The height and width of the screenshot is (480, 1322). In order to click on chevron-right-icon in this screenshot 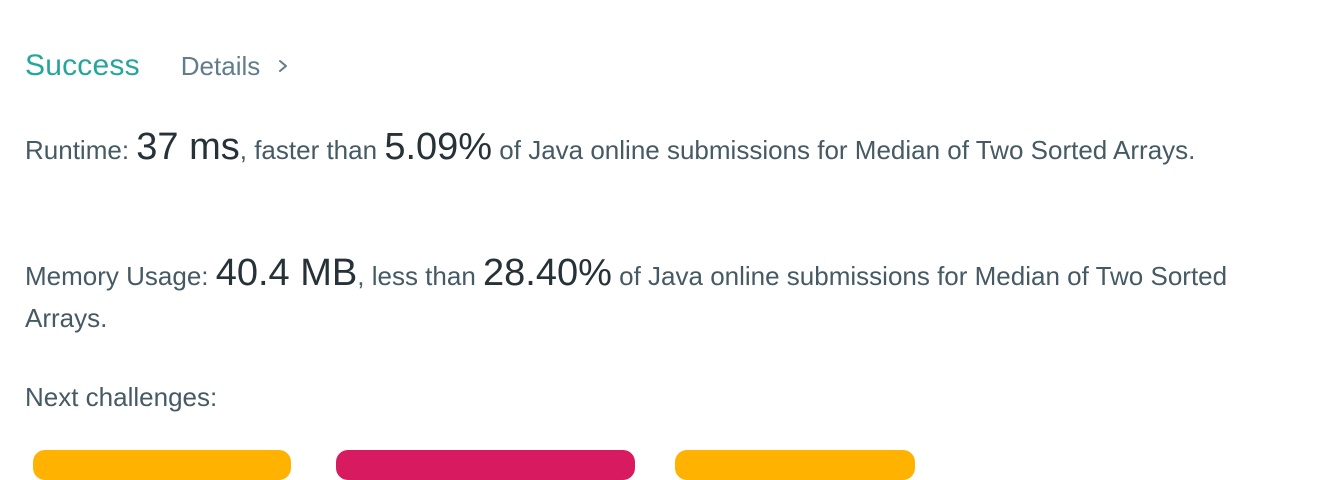, I will do `click(283, 66)`.